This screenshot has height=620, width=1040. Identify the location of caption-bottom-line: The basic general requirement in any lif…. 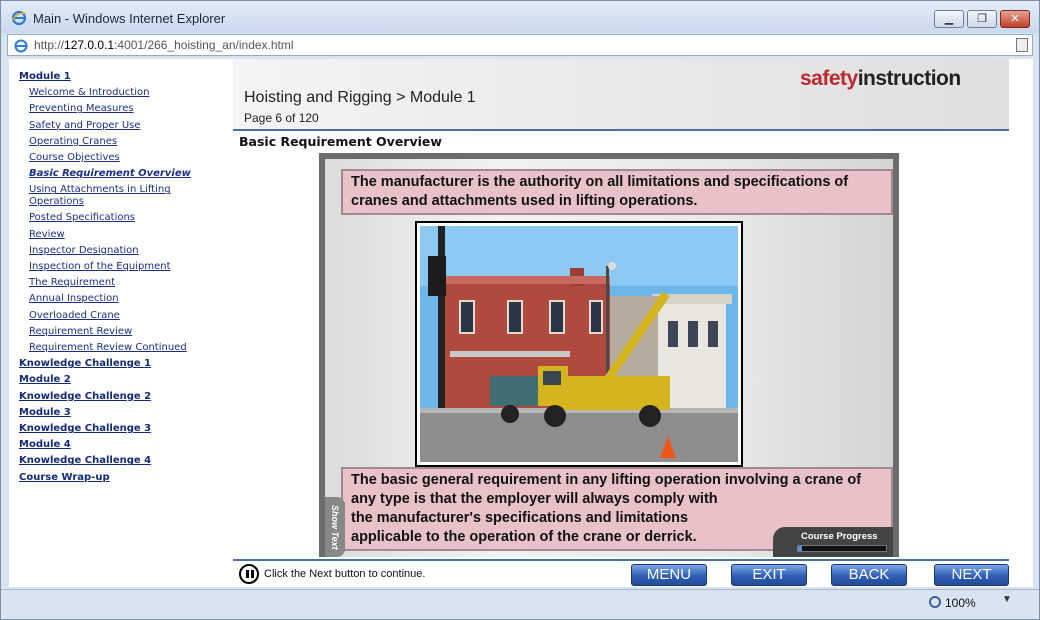
(606, 480).